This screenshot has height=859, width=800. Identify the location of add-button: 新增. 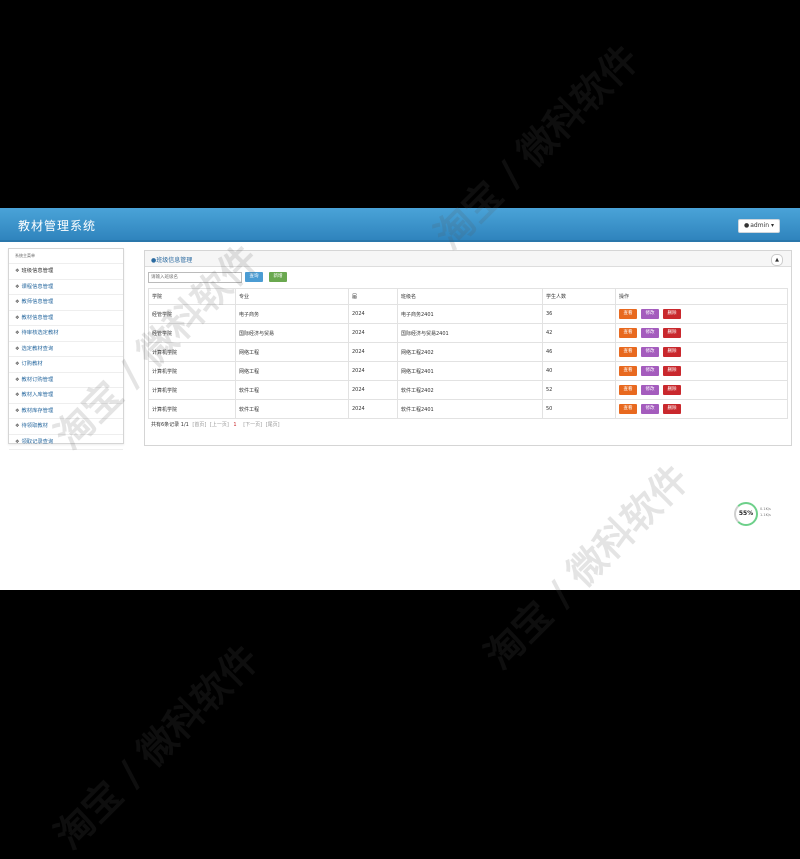
(278, 277).